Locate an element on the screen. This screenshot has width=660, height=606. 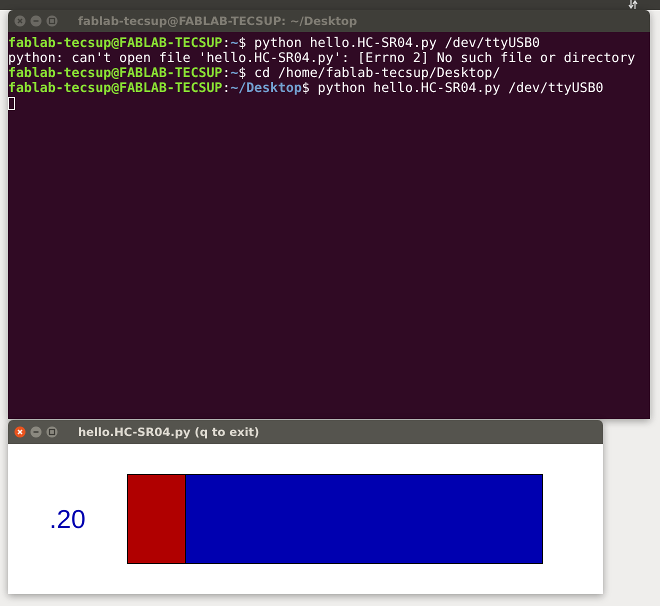
close-icon is located at coordinates (20, 432).